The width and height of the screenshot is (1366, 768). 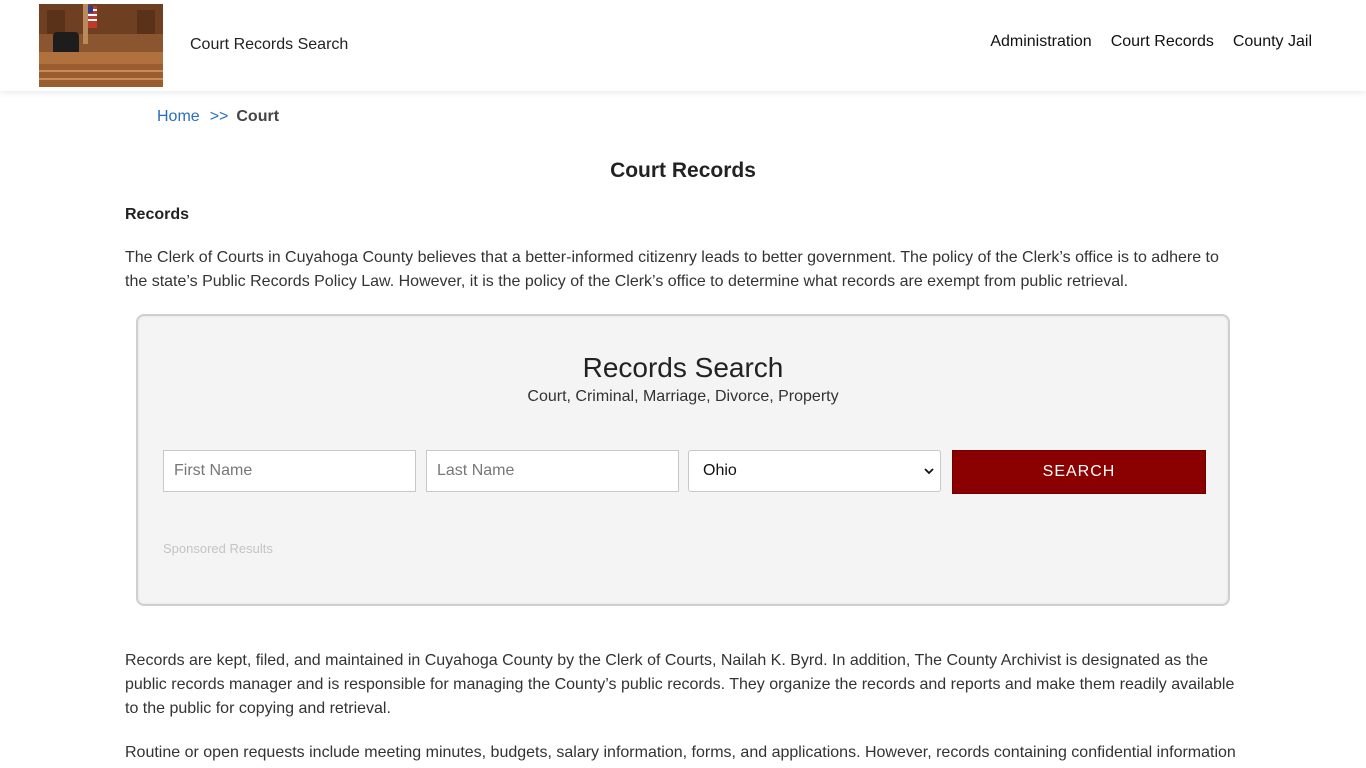 What do you see at coordinates (258, 116) in the screenshot?
I see `breadcrumb-current: Court` at bounding box center [258, 116].